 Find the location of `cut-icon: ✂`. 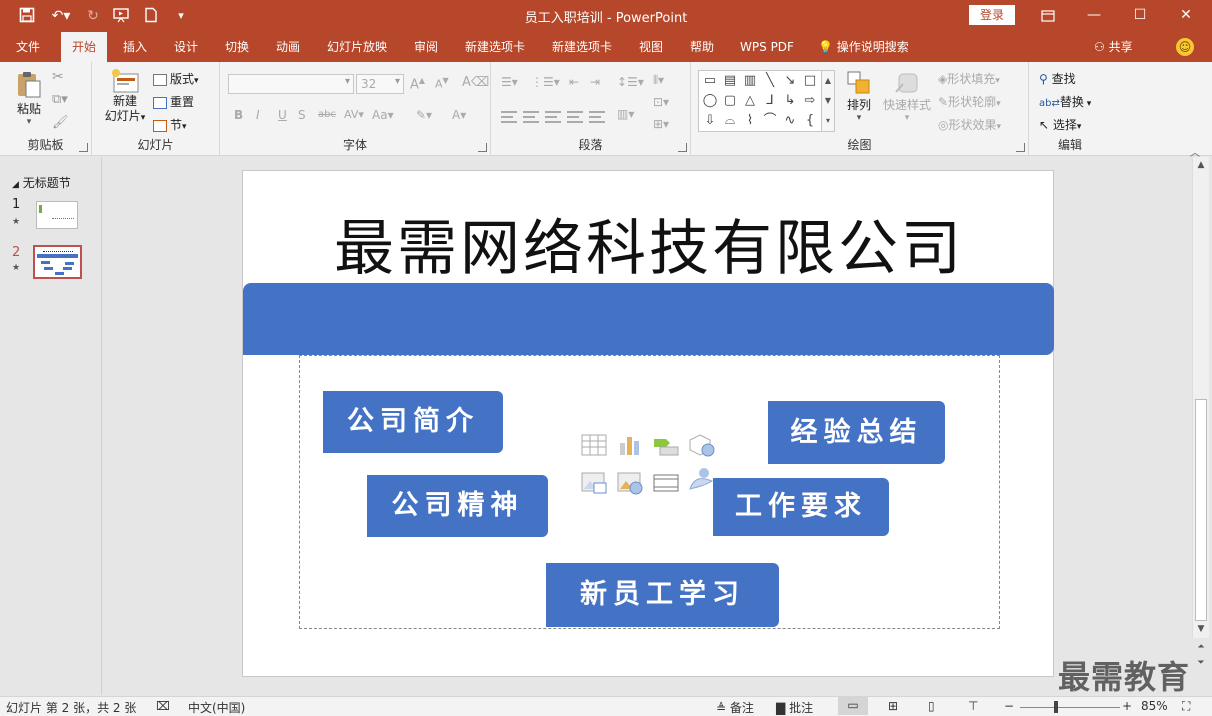

cut-icon: ✂ is located at coordinates (58, 77).